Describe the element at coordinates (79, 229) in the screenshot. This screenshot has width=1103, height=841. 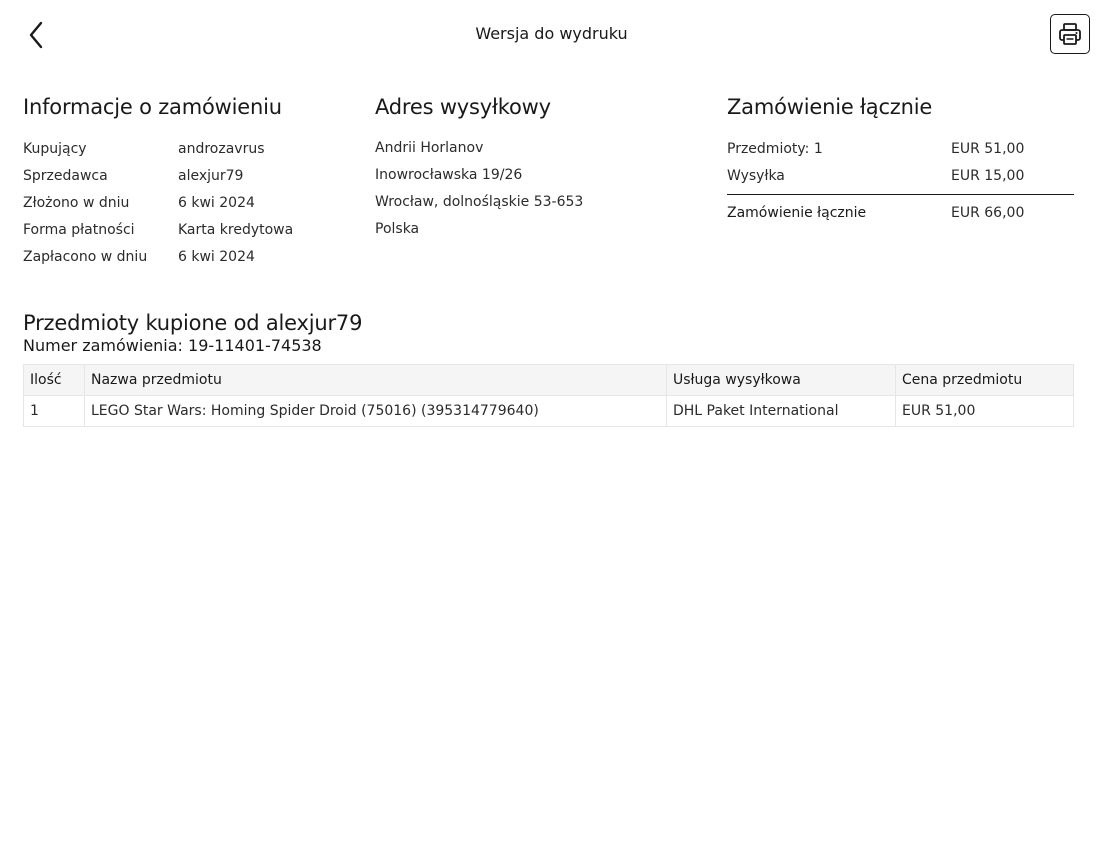
I see `order-info-label: Forma płatności` at that location.